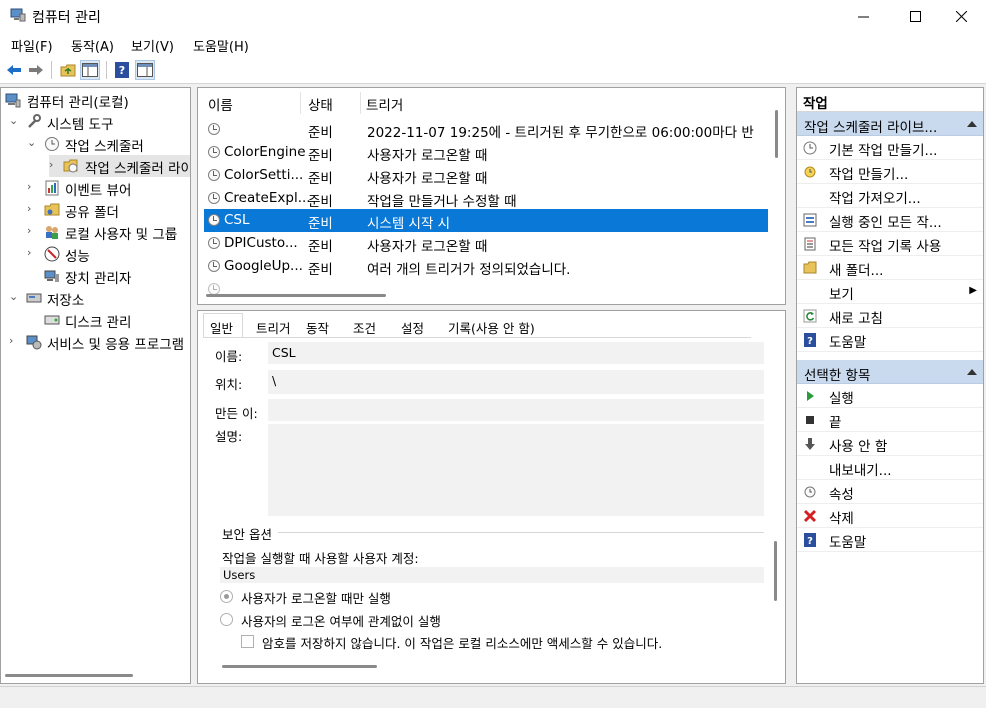  I want to click on tab-history: 기록(사용 안 함), so click(491, 327).